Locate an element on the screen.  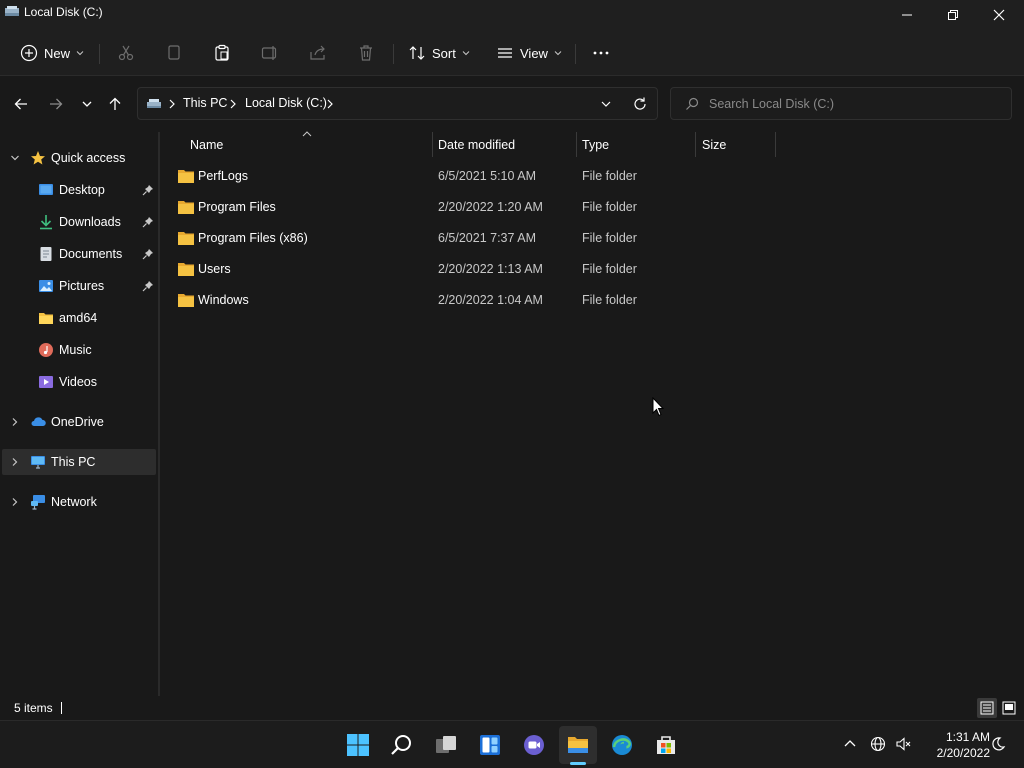
chat-button is located at coordinates (534, 745).